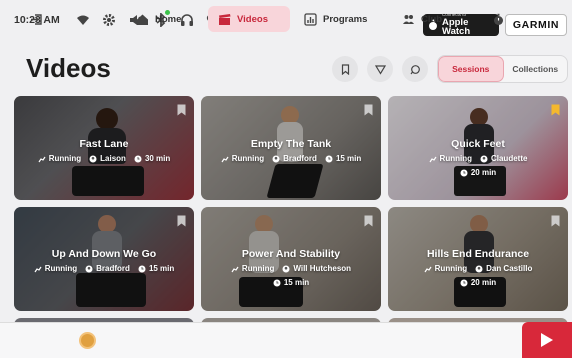 The height and width of the screenshot is (358, 572). What do you see at coordinates (157, 158) in the screenshot?
I see `video-duration: 30 min` at bounding box center [157, 158].